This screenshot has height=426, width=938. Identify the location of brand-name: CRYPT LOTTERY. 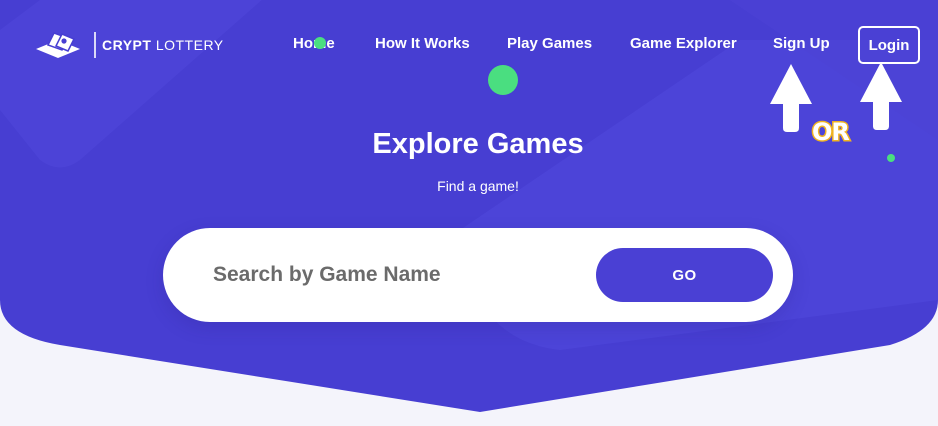
(163, 45).